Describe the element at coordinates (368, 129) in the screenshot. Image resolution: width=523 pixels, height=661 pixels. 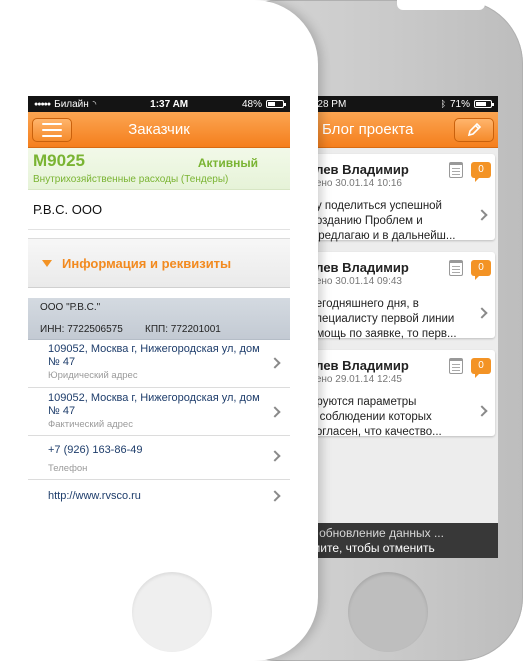
I see `blog-title: Блог проекта` at that location.